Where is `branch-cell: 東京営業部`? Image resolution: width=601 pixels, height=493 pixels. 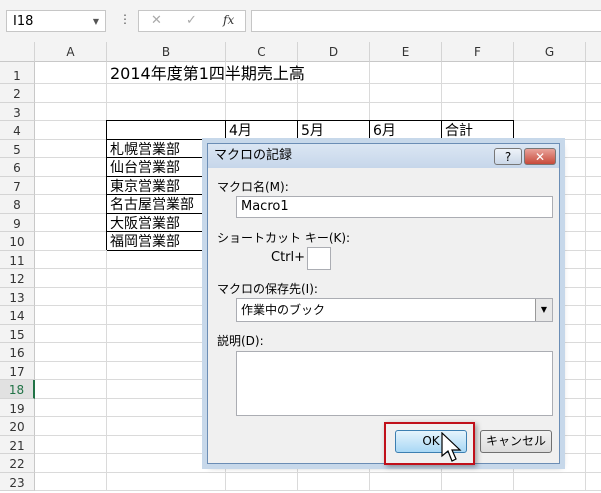 branch-cell: 東京営業部 is located at coordinates (143, 186).